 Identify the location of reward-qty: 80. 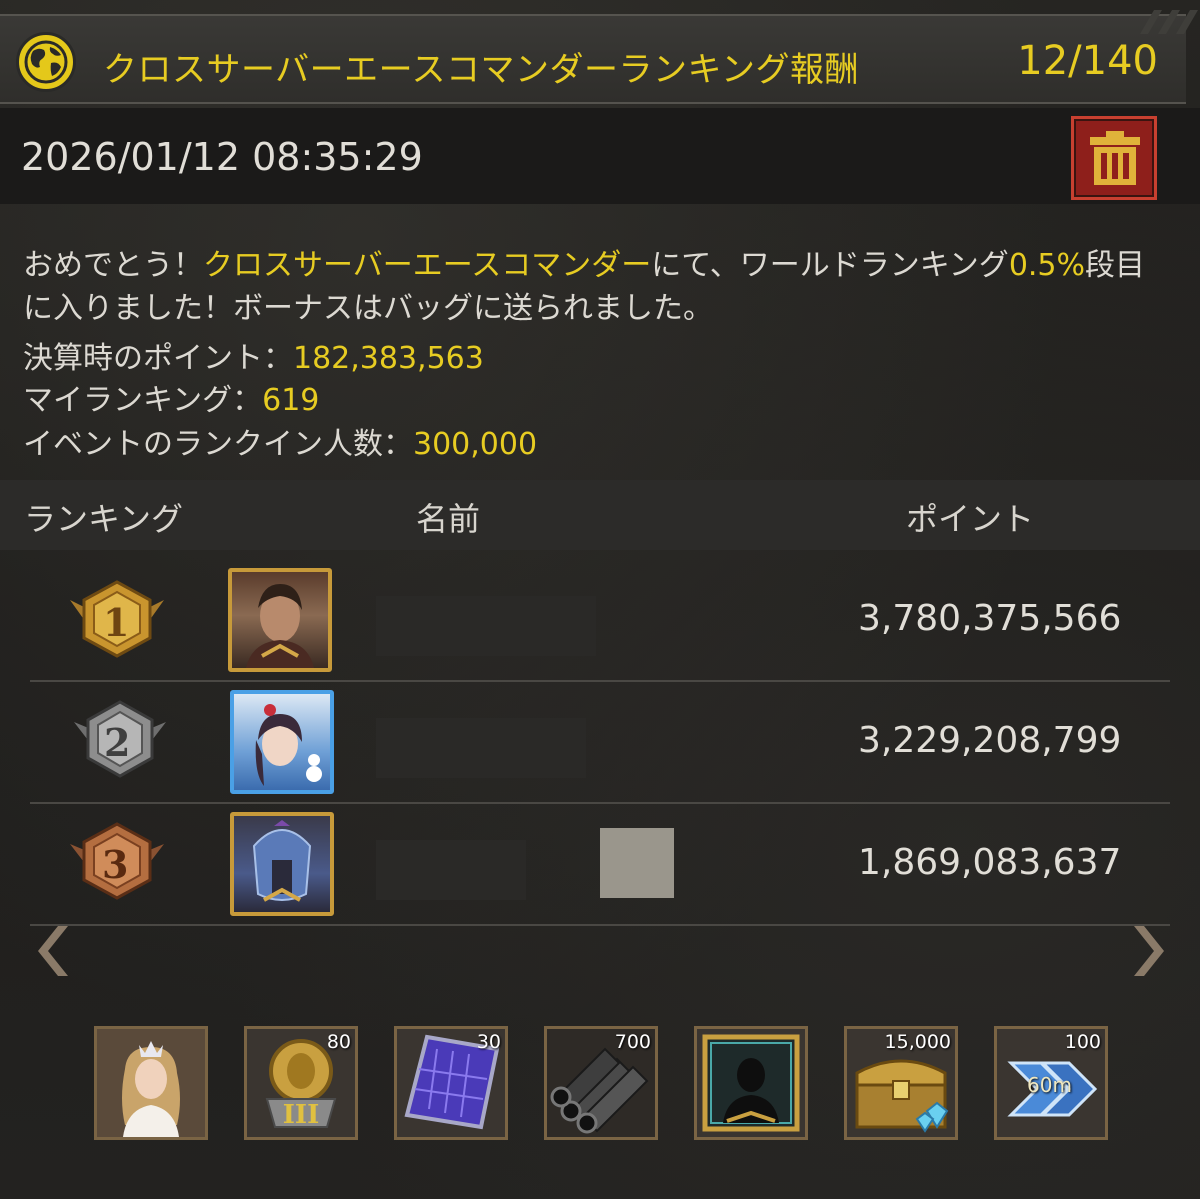
(338, 1042).